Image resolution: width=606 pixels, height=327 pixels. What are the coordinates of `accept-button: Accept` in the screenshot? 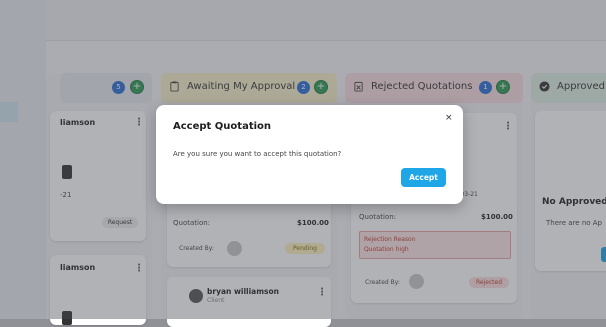 It's located at (423, 177).